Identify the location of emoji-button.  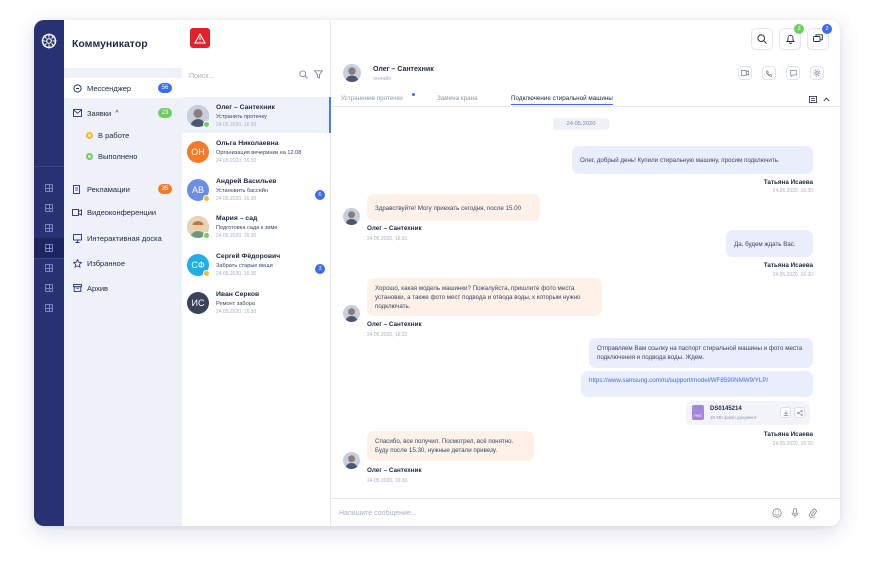
(777, 513).